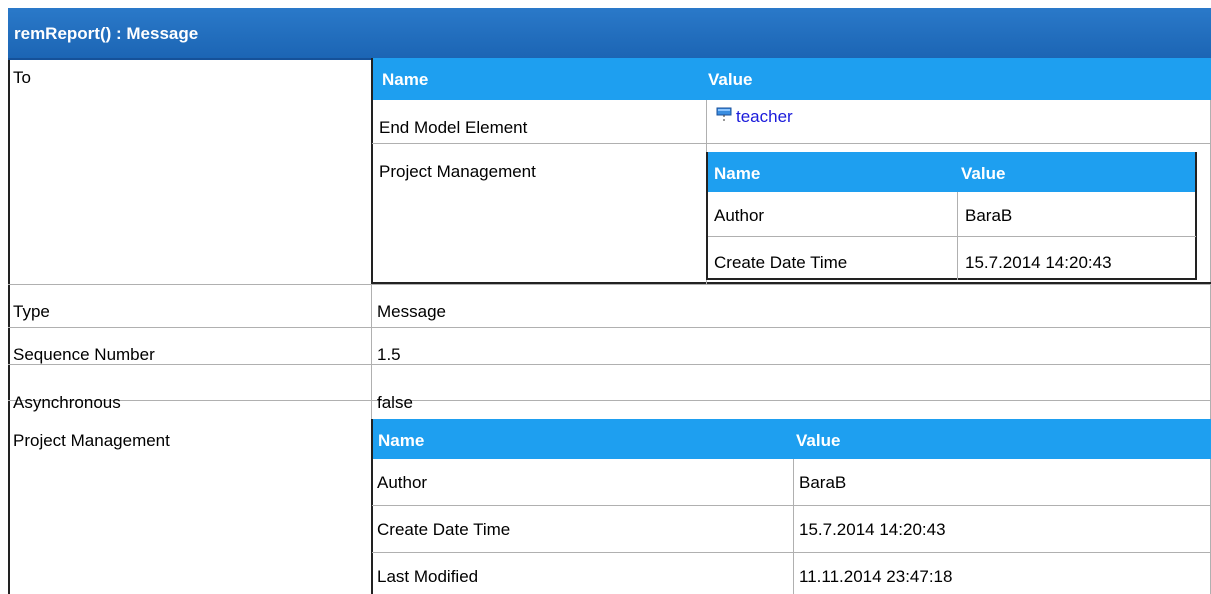 This screenshot has height=594, width=1211. I want to click on to-pm-create-label: Create Date Time, so click(781, 262).